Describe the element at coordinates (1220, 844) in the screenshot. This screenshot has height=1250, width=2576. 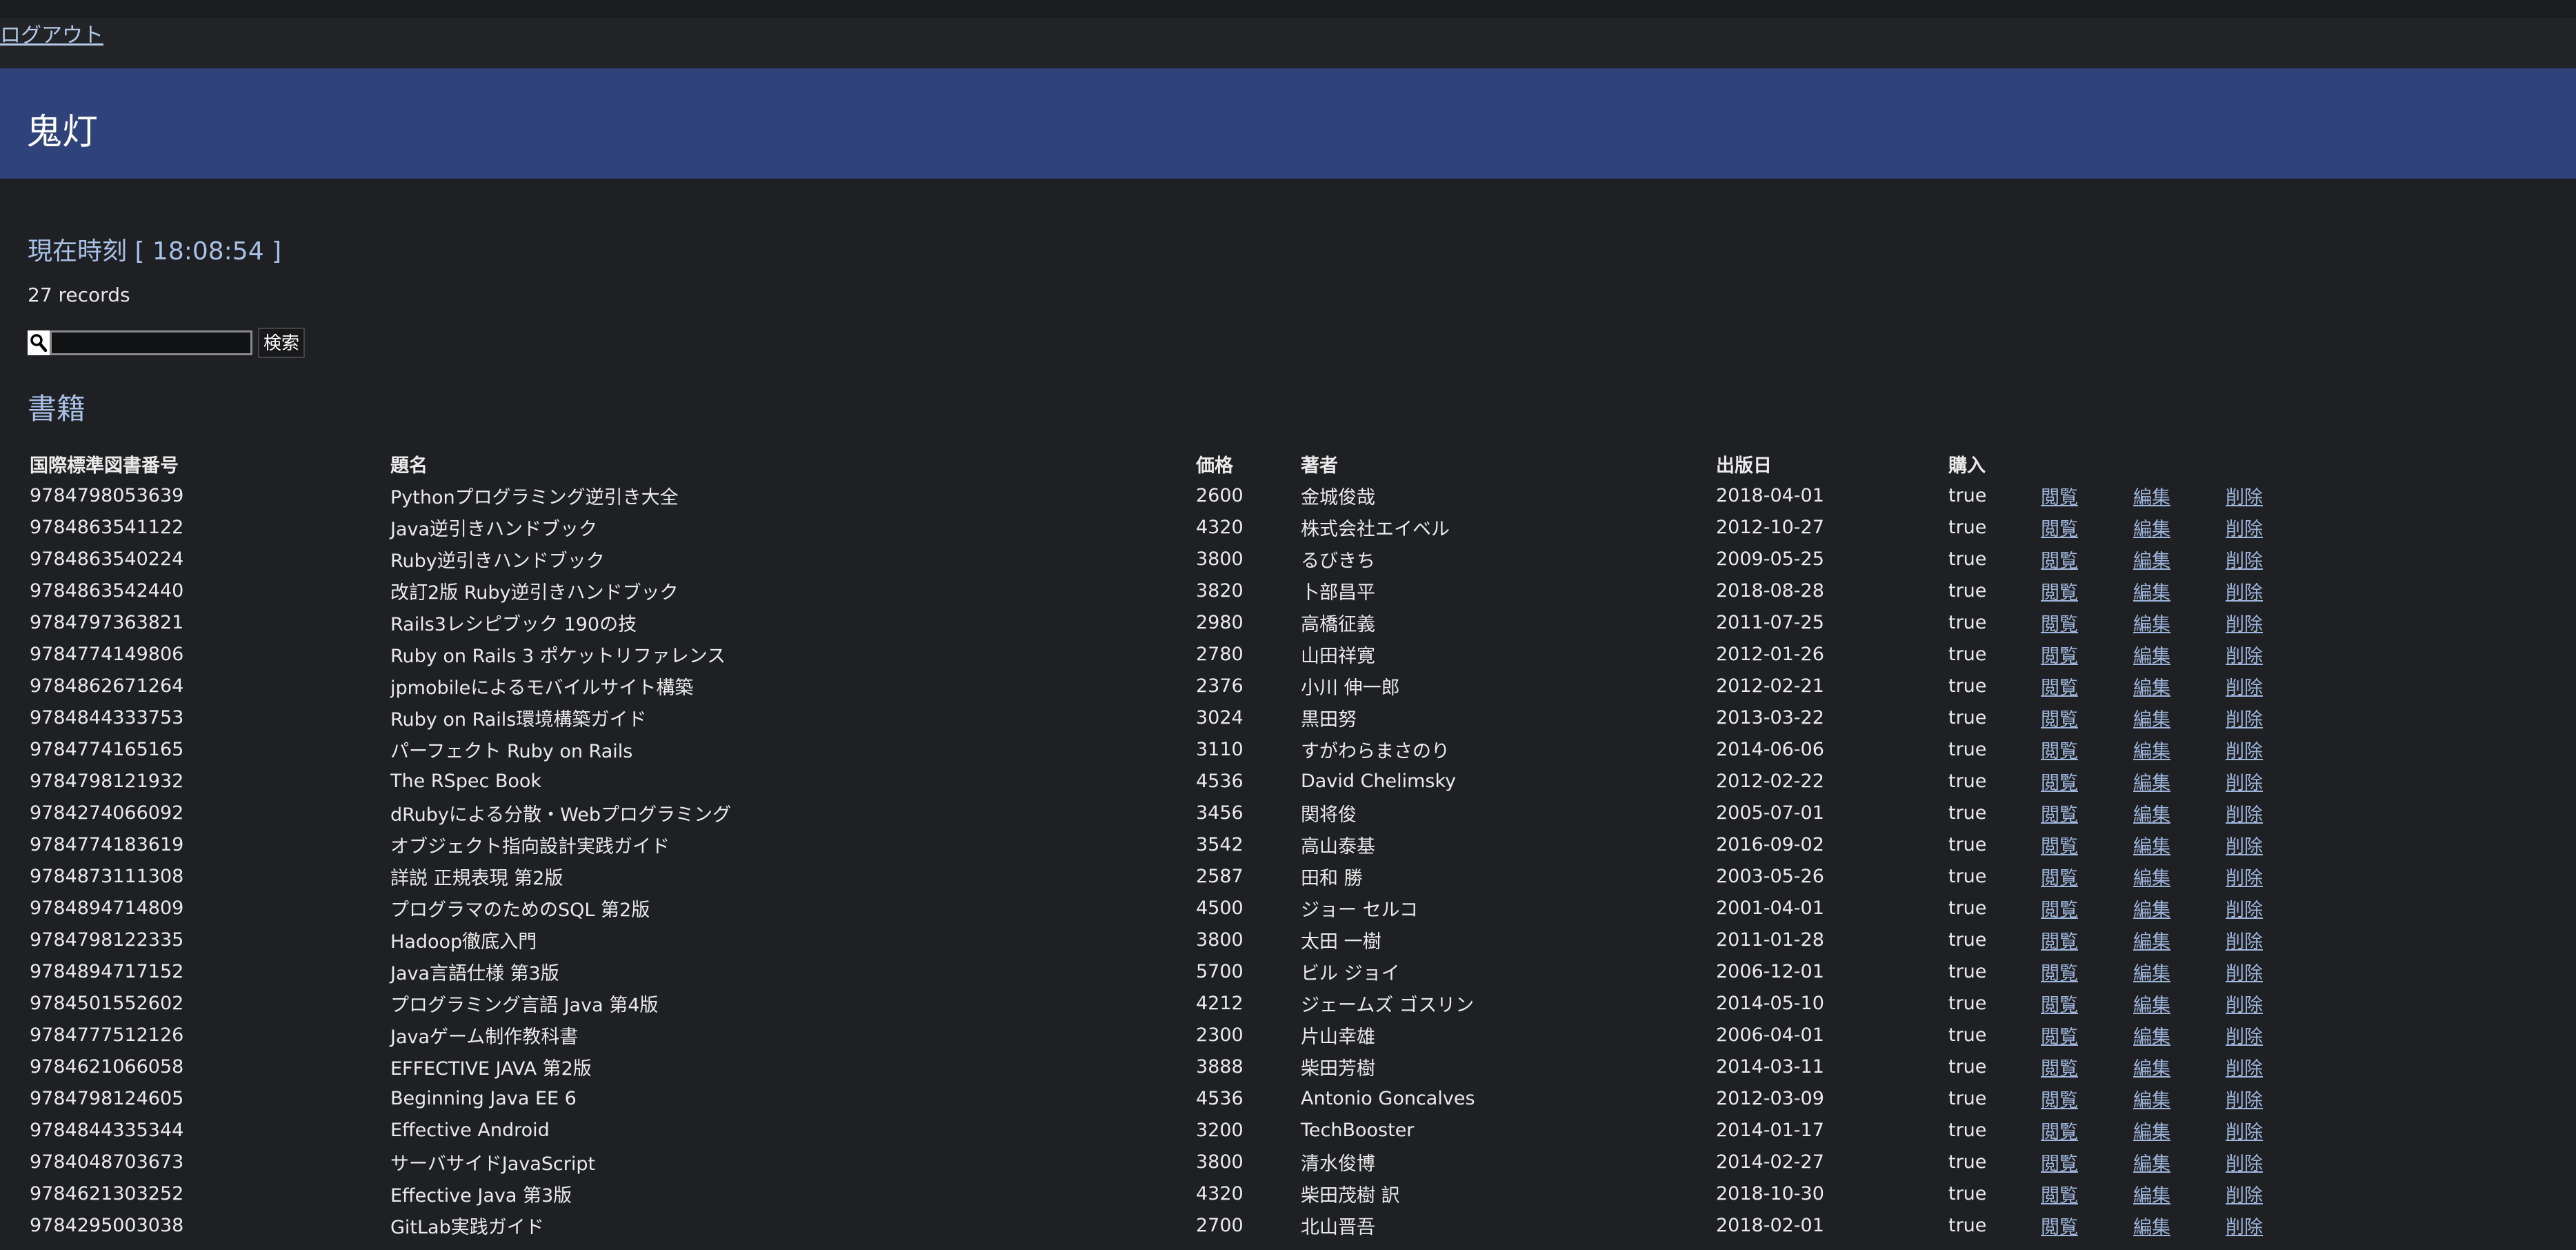
I see `cell-price: 3542` at that location.